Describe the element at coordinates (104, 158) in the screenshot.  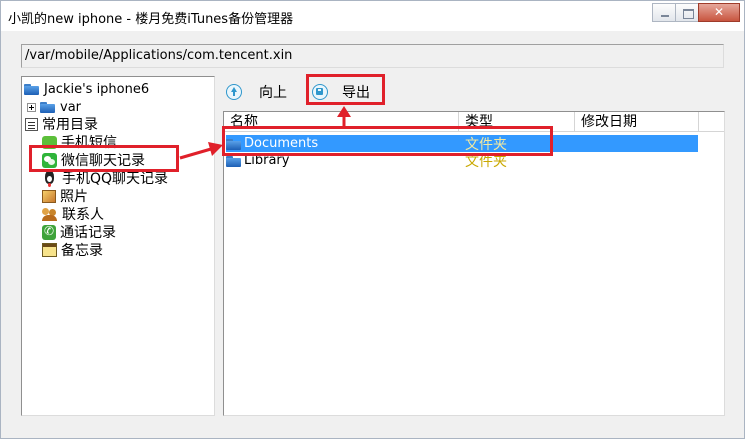
I see `annotation-box-wechat` at that location.